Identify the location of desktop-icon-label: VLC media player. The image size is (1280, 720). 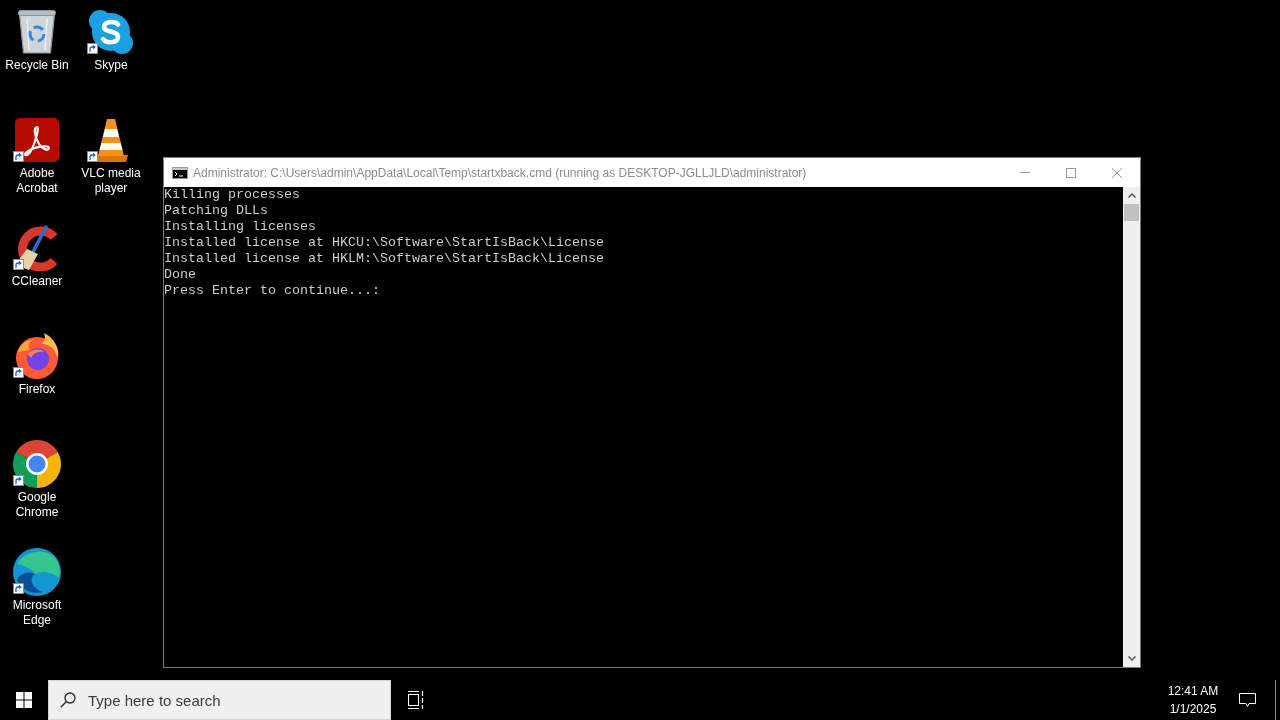
(111, 181).